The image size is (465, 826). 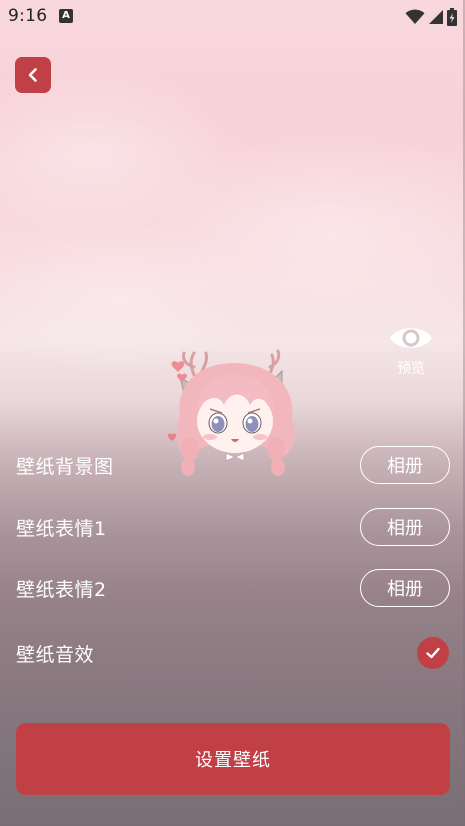 What do you see at coordinates (65, 466) in the screenshot?
I see `row-label-background: 壁纸背景图` at bounding box center [65, 466].